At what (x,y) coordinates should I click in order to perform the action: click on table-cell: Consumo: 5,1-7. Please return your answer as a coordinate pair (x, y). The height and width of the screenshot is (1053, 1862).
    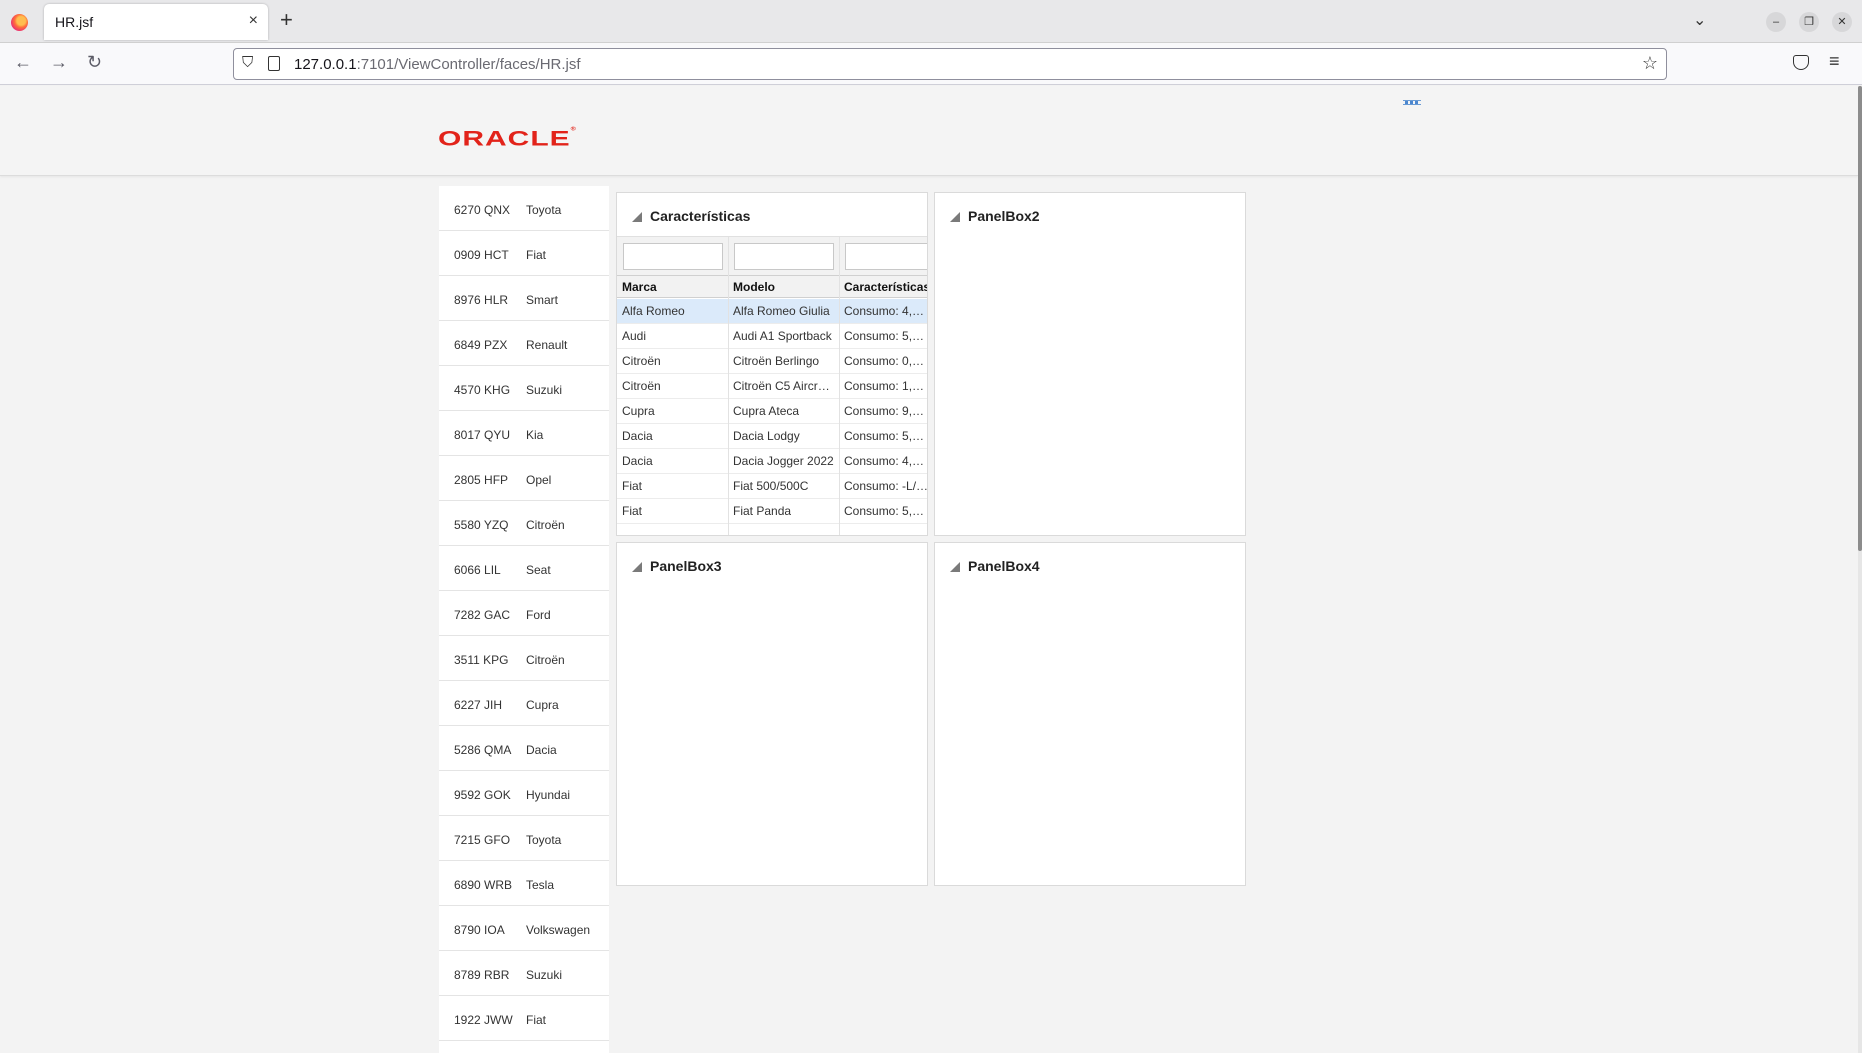
    Looking at the image, I should click on (885, 436).